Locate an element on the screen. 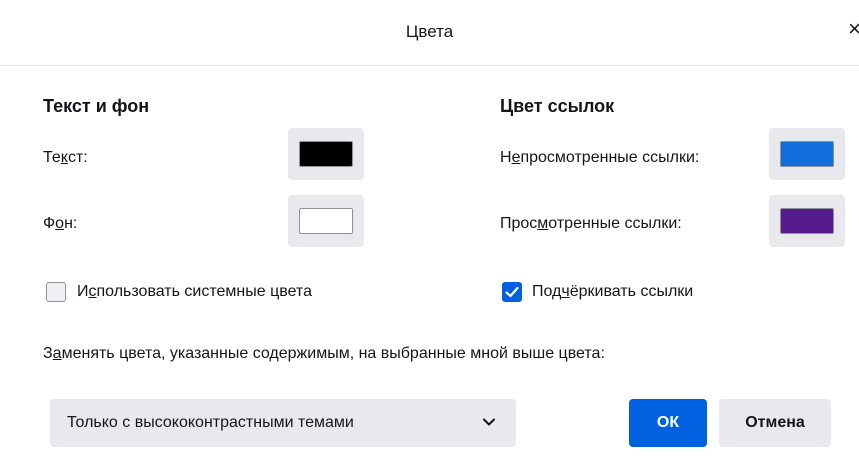 The width and height of the screenshot is (859, 458). use-system-colors-label: Использовать системные цвета is located at coordinates (194, 292).